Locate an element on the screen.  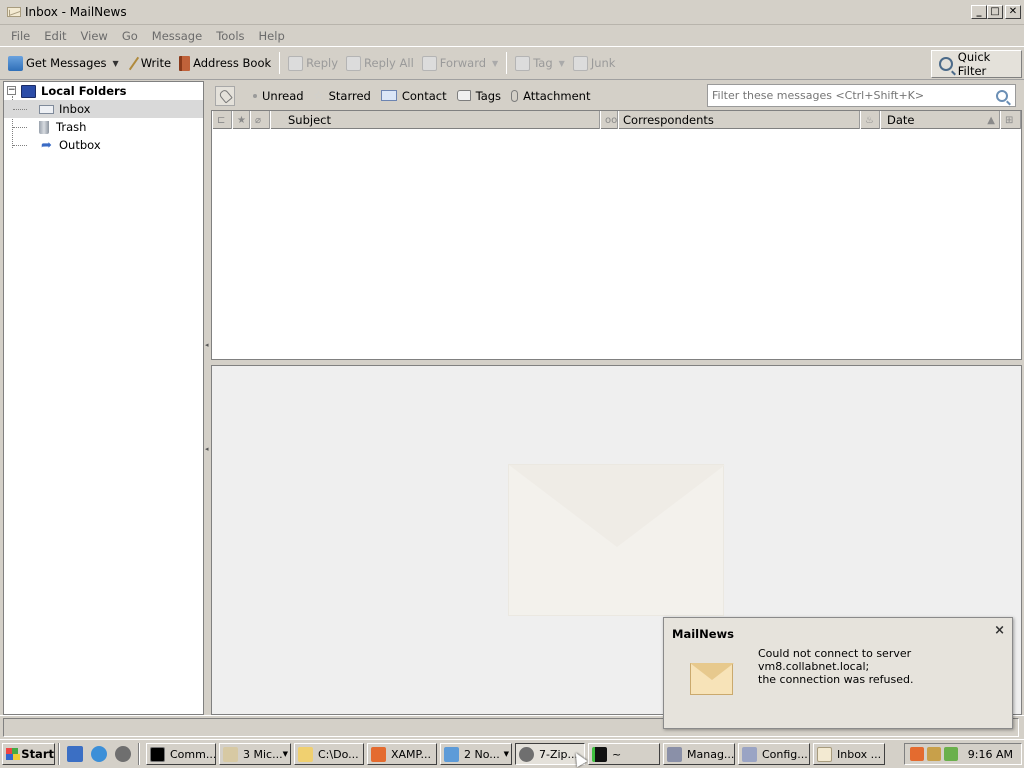
filter-starred: ☆ Starred is located at coordinates (342, 96).